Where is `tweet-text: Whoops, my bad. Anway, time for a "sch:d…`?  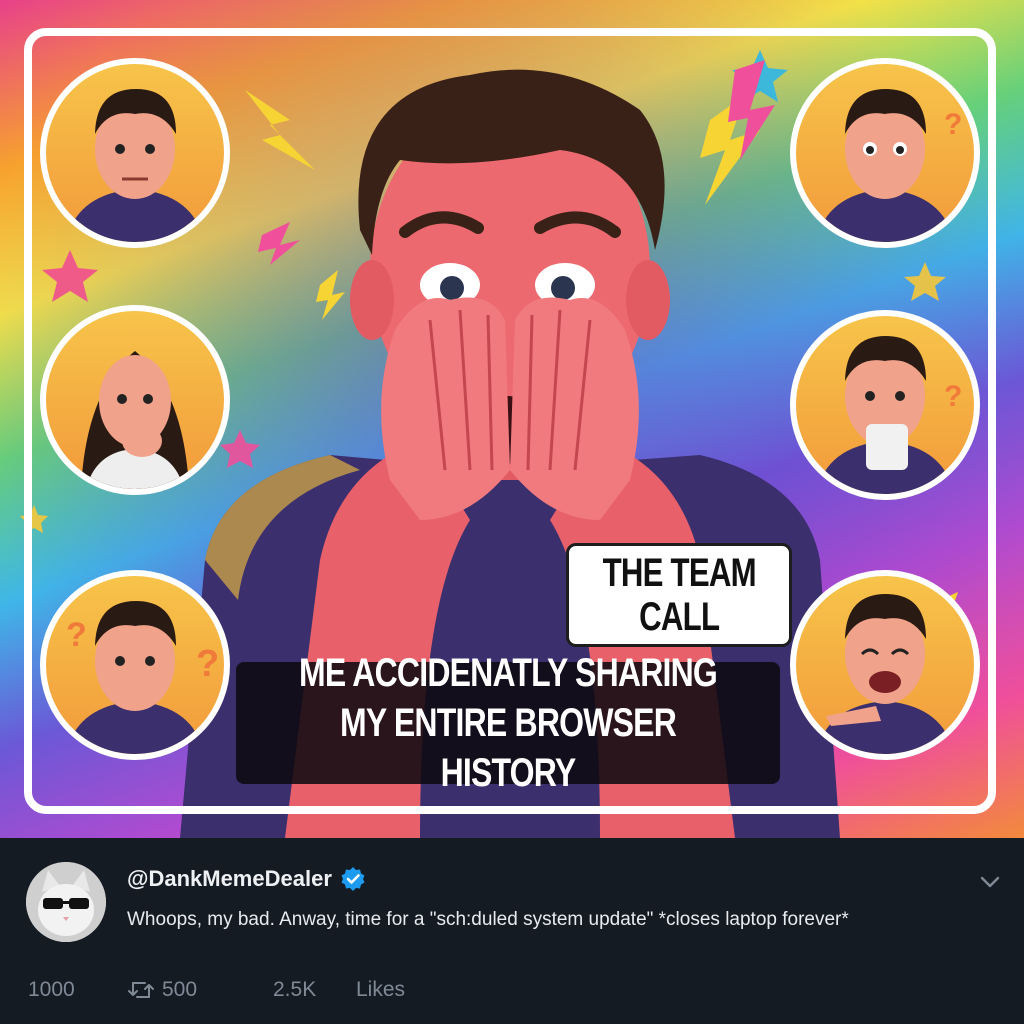
tweet-text: Whoops, my bad. Anway, time for a "sch:d… is located at coordinates (488, 919).